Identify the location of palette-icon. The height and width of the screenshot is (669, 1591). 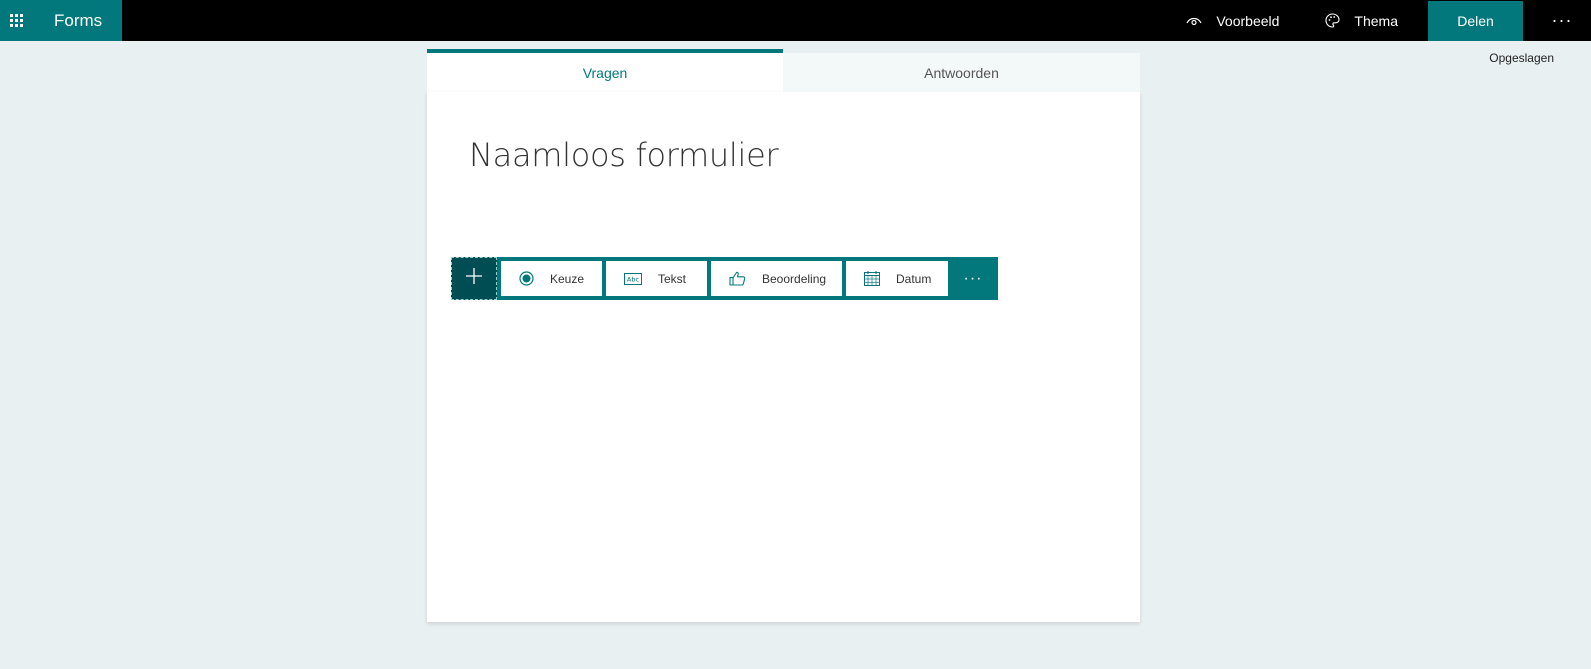
(1332, 20).